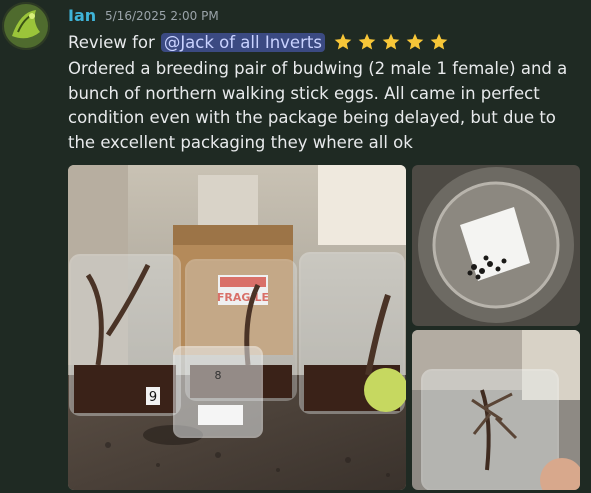  I want to click on cup-label-2: 8, so click(218, 375).